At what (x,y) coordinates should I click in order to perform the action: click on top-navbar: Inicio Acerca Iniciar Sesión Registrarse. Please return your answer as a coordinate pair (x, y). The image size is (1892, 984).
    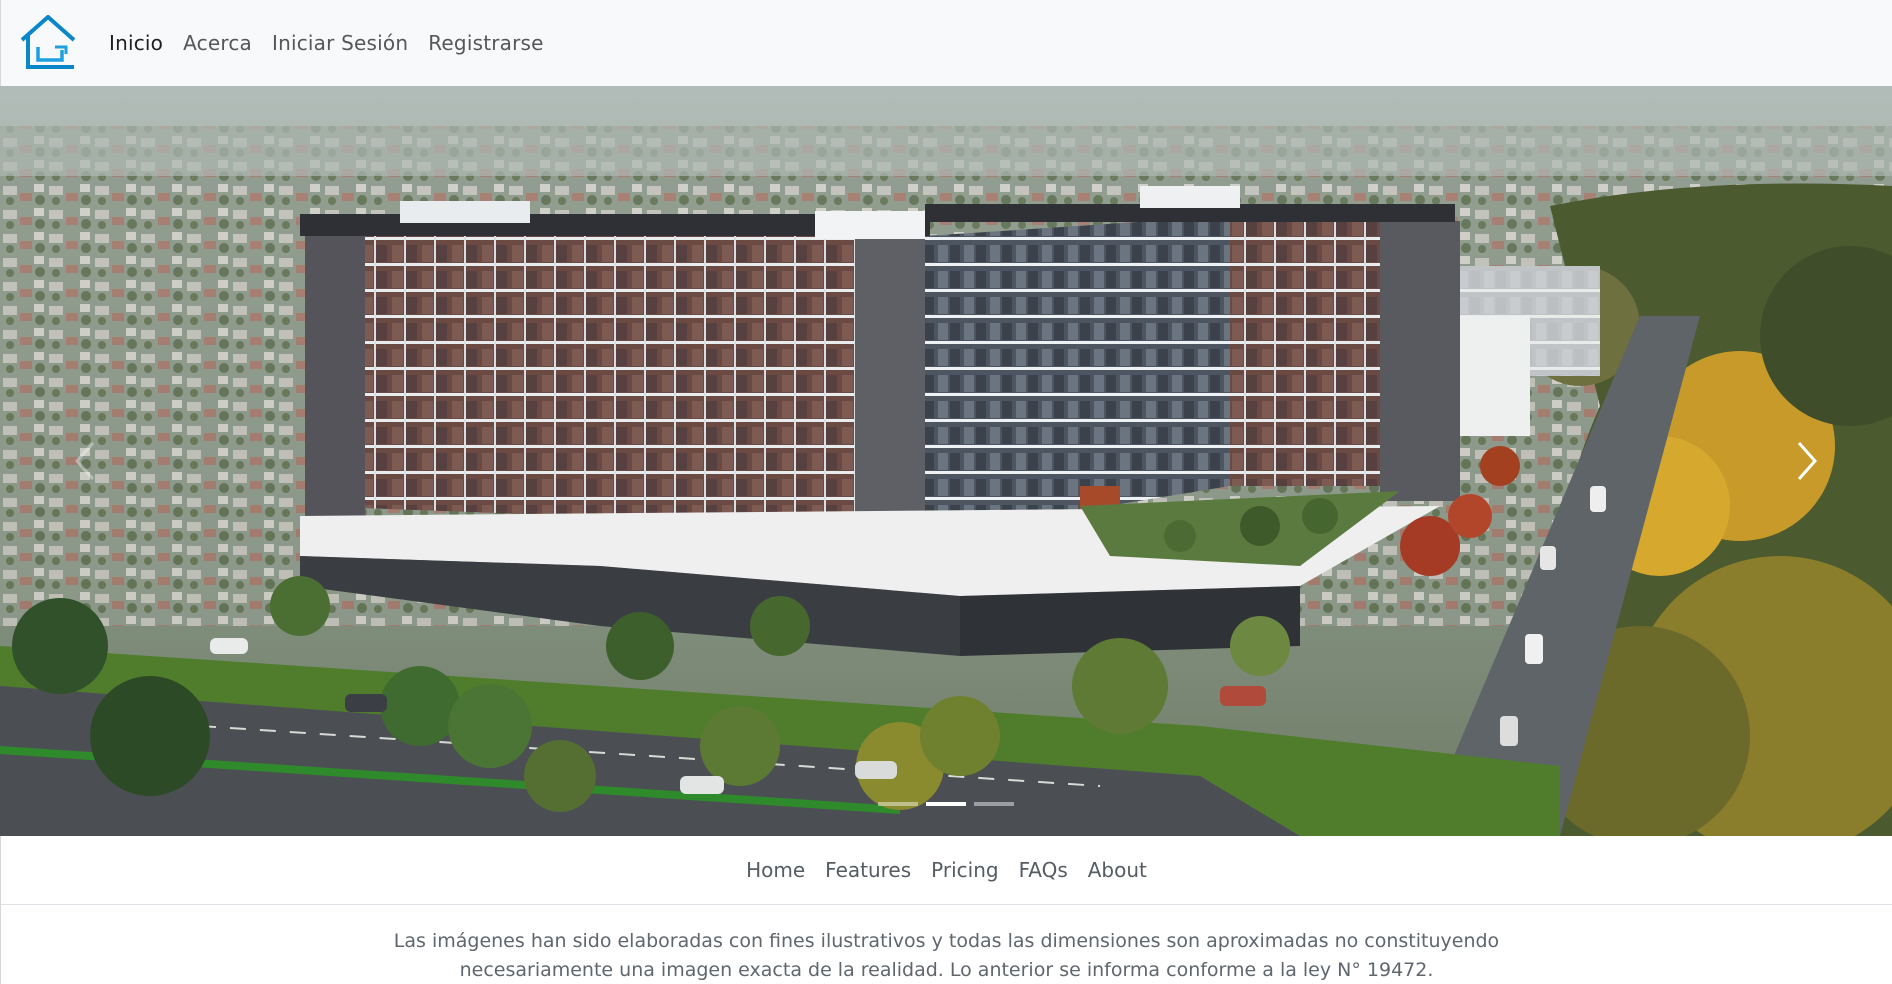
    Looking at the image, I should click on (946, 43).